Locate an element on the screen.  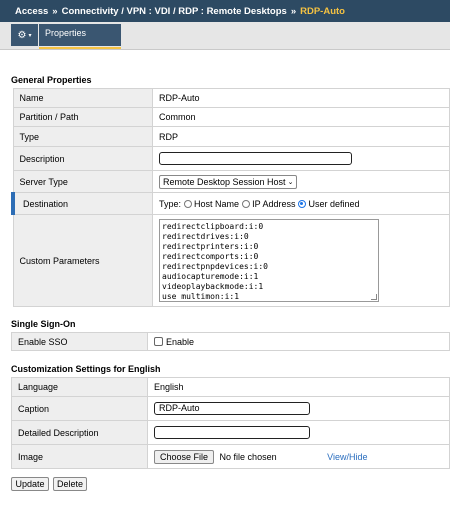
row-detailed-description: Detailed Description is located at coordinates (230, 432).